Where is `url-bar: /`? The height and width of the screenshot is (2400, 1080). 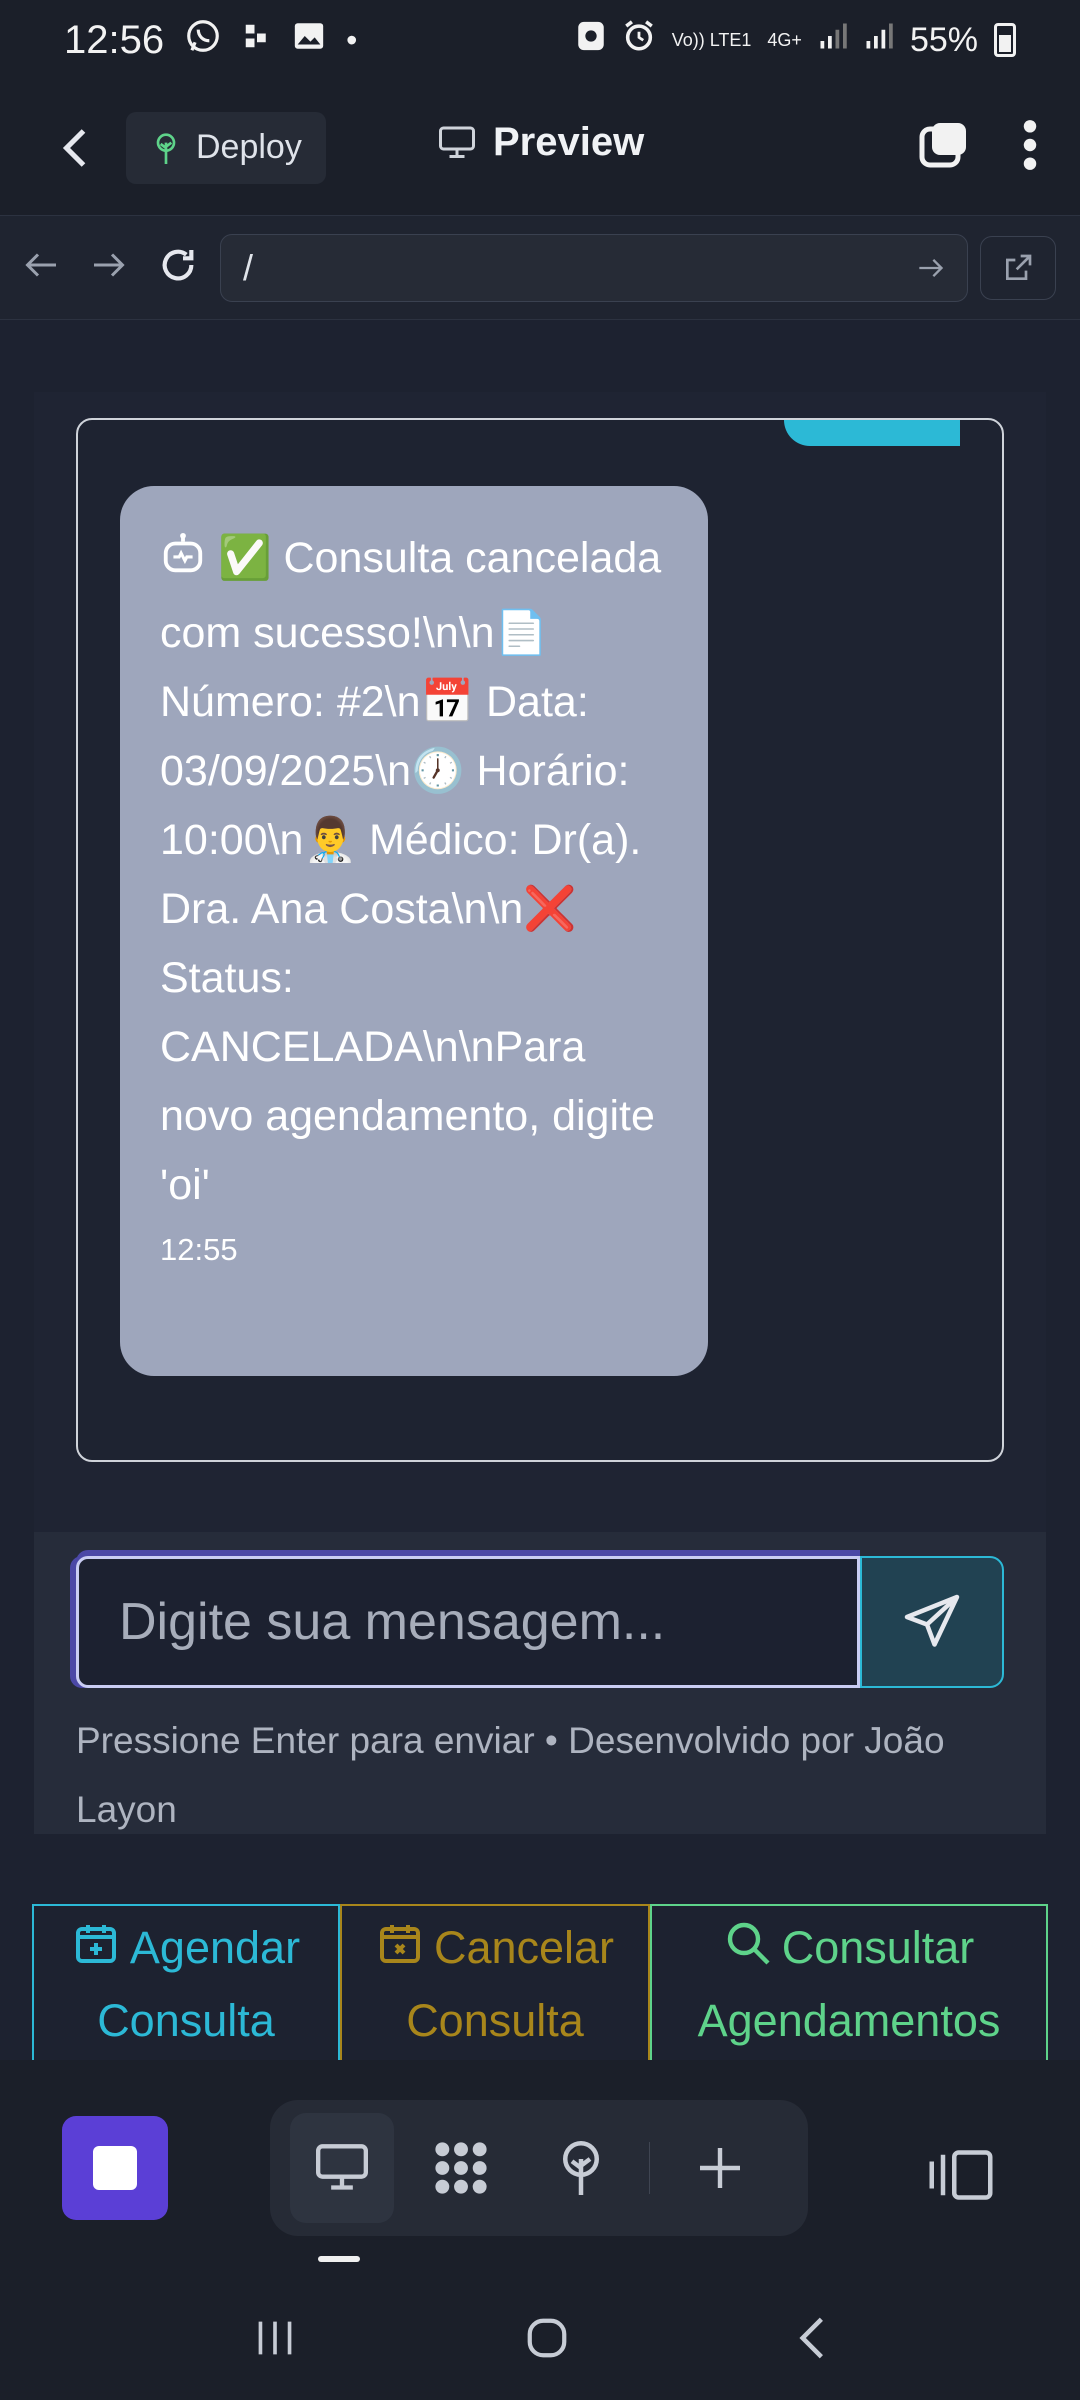
url-bar: / is located at coordinates (540, 267).